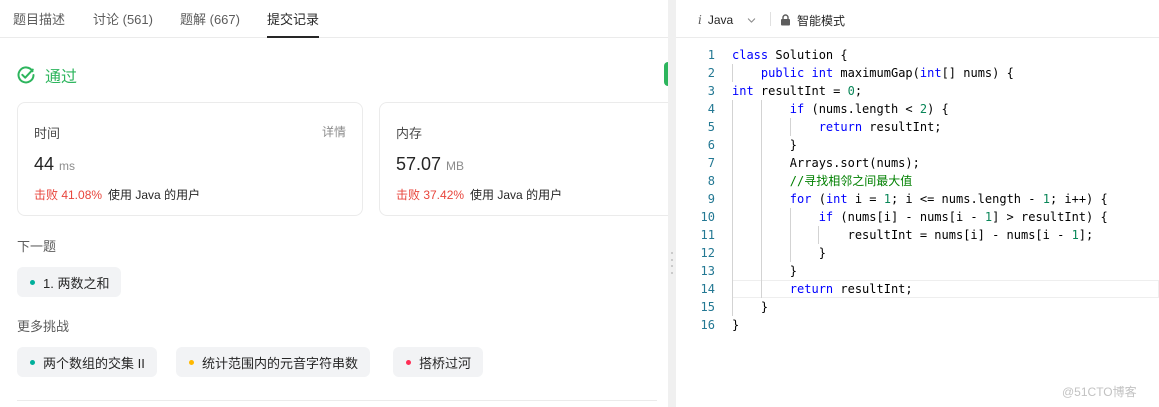 This screenshot has width=1159, height=407. Describe the element at coordinates (821, 20) in the screenshot. I see `mode-label: 智能模式` at that location.